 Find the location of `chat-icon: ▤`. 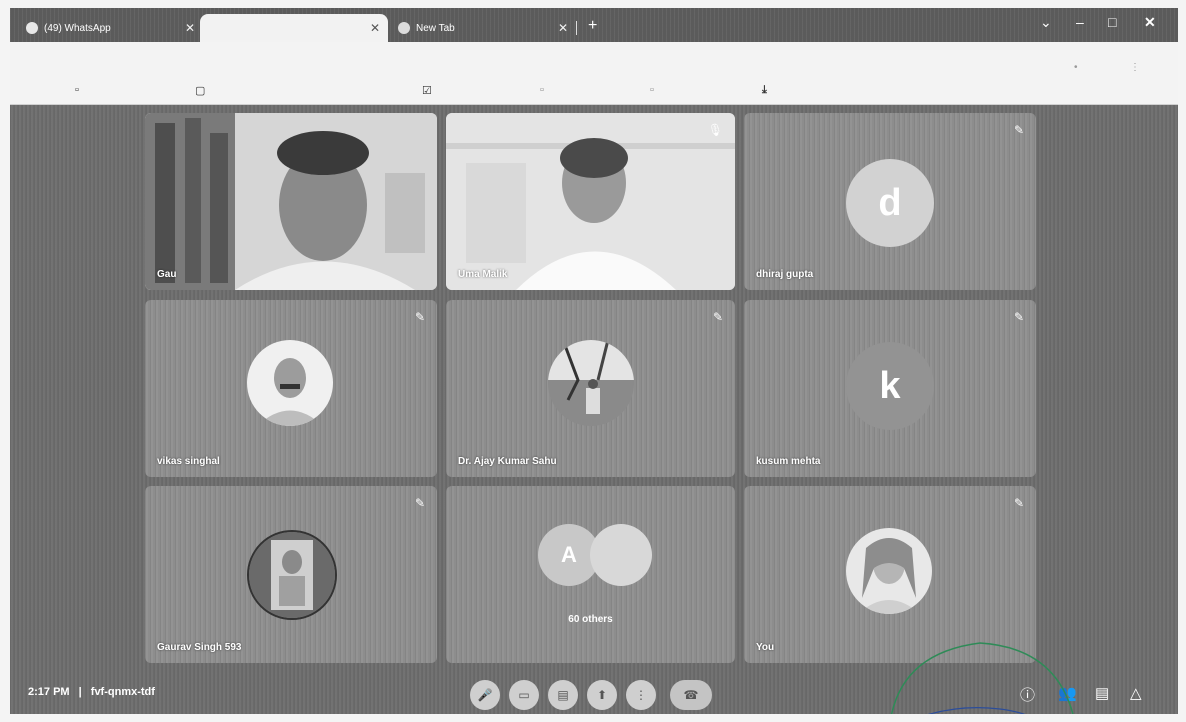

chat-icon: ▤ is located at coordinates (1102, 693).